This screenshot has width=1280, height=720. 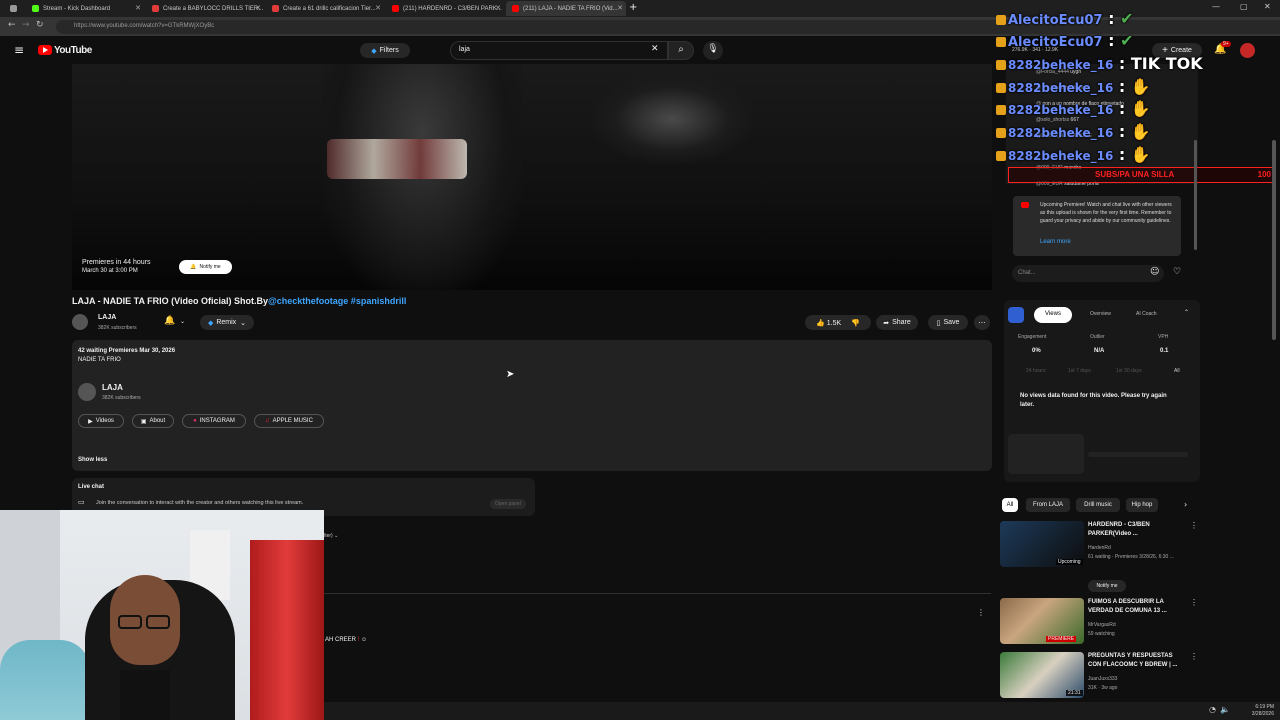 I want to click on chip-from-laja: From LAJA, so click(x=1048, y=505).